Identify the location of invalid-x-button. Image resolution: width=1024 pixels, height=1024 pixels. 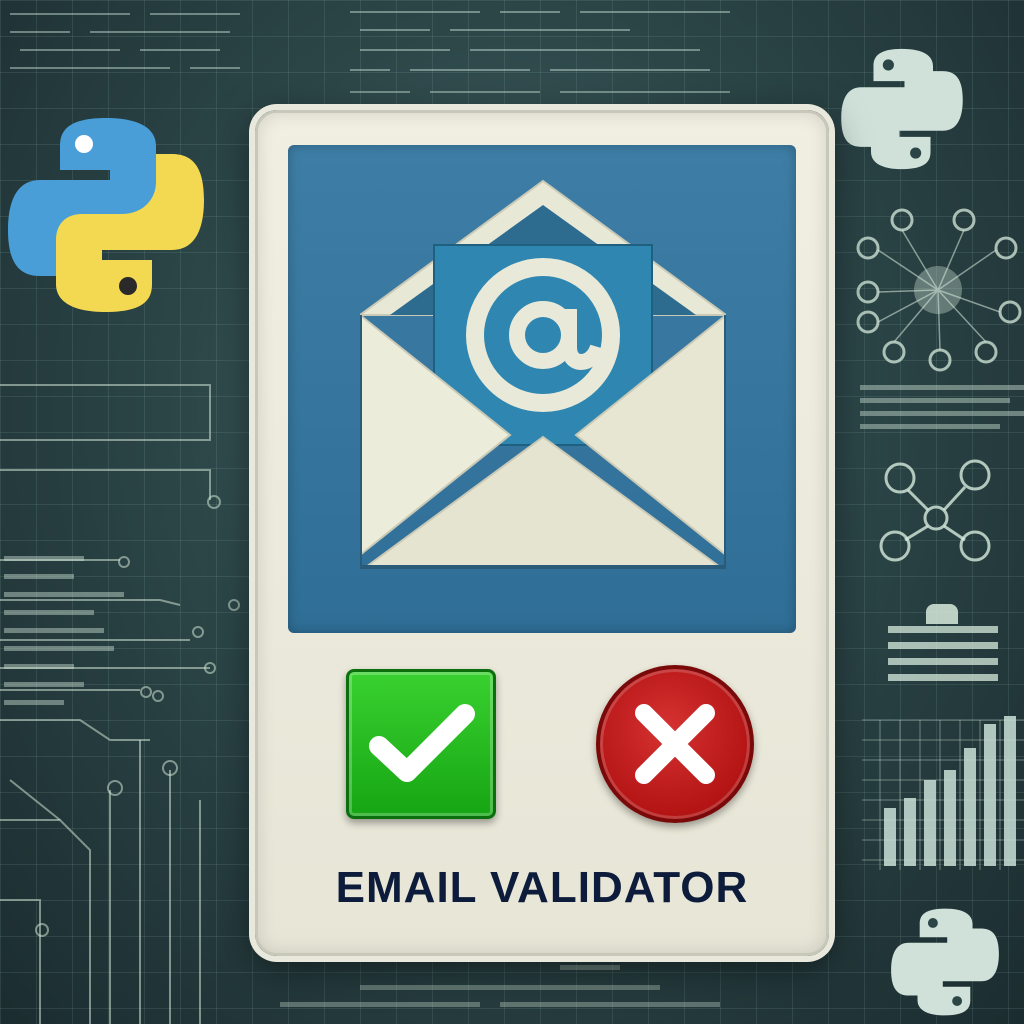
(675, 744).